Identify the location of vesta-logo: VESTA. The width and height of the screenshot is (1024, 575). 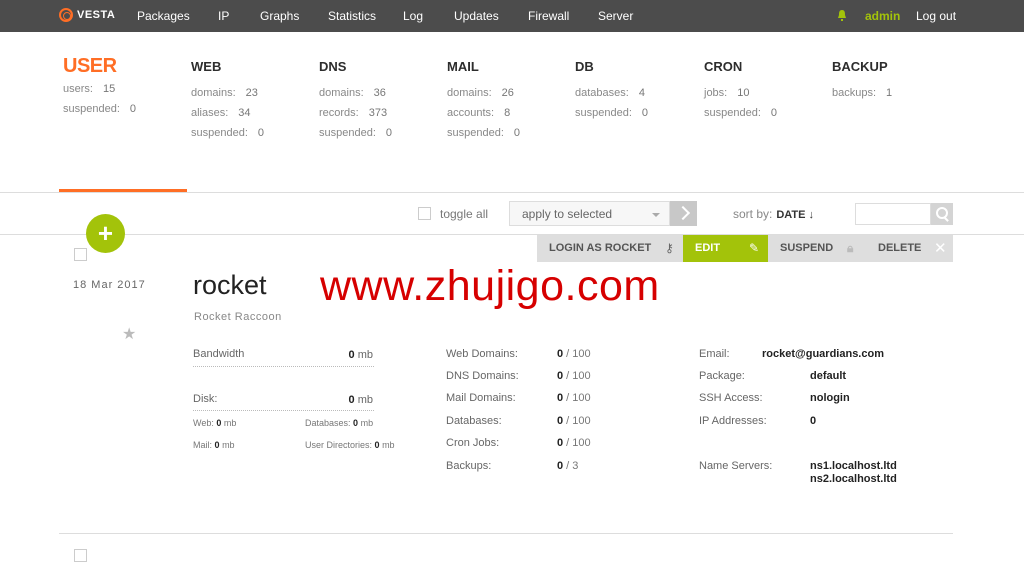
(87, 15).